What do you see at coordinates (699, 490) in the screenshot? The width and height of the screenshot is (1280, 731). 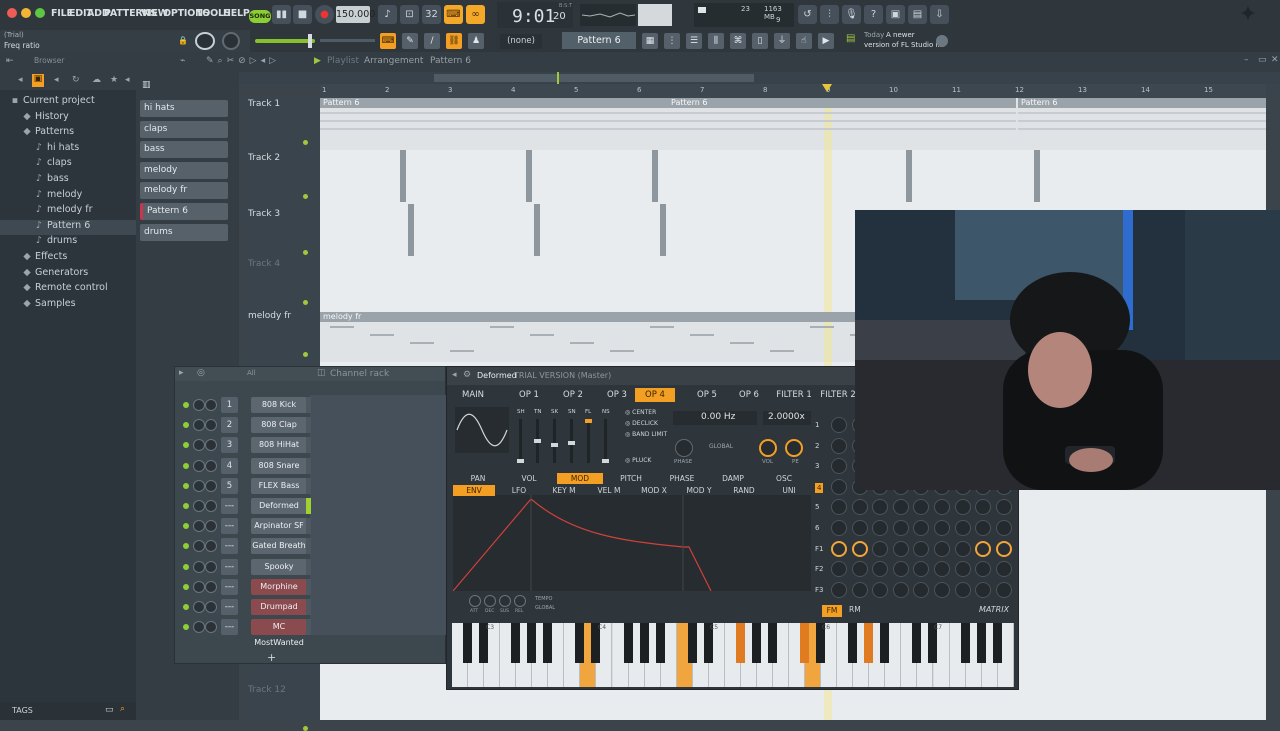 I see `env-tab: MOD Y` at bounding box center [699, 490].